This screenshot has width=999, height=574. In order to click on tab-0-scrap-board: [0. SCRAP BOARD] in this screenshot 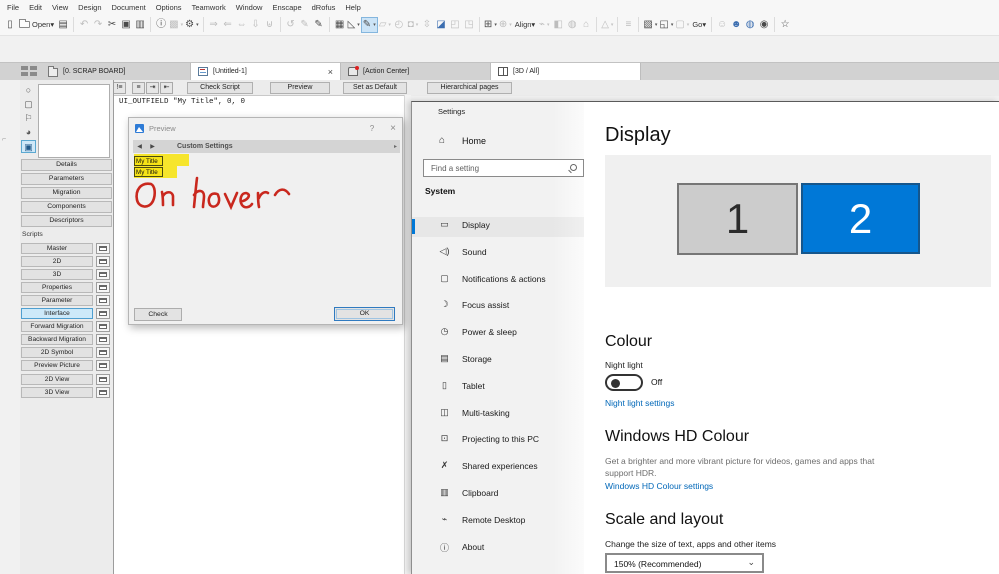, I will do `click(116, 71)`.